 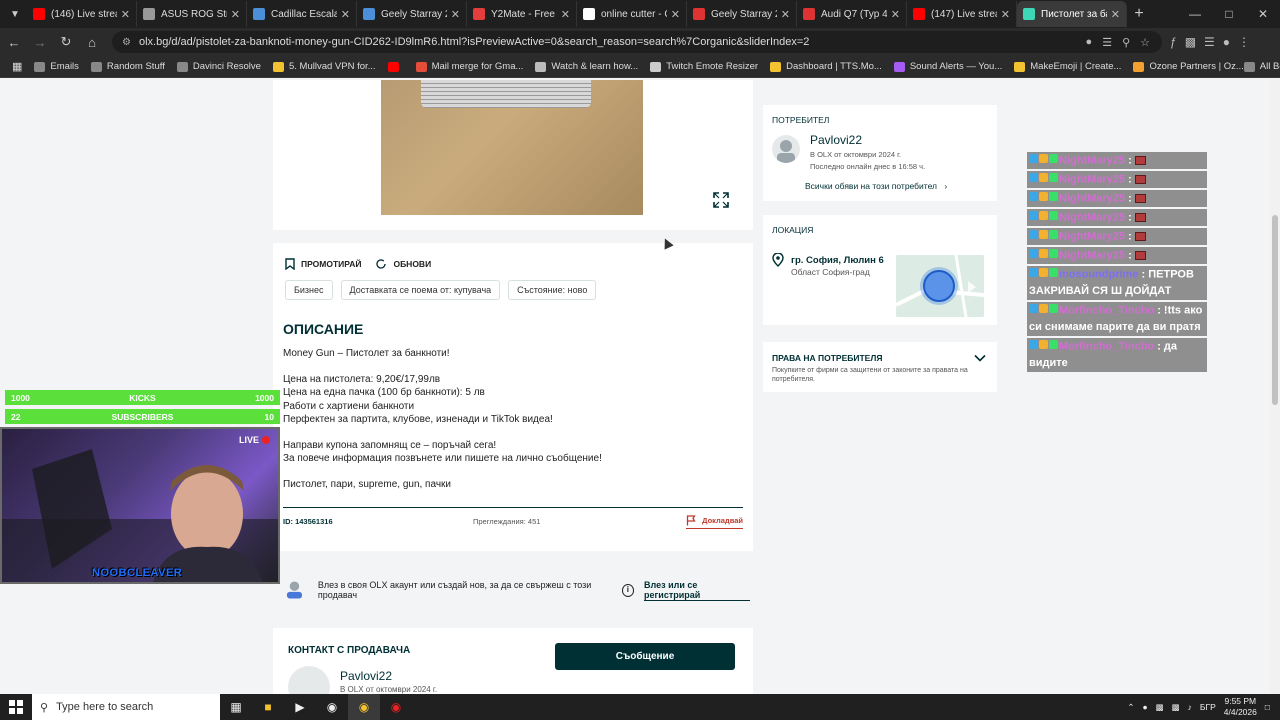 What do you see at coordinates (1072, 14) in the screenshot?
I see `browser-tab: Пистолет за банк ✕` at bounding box center [1072, 14].